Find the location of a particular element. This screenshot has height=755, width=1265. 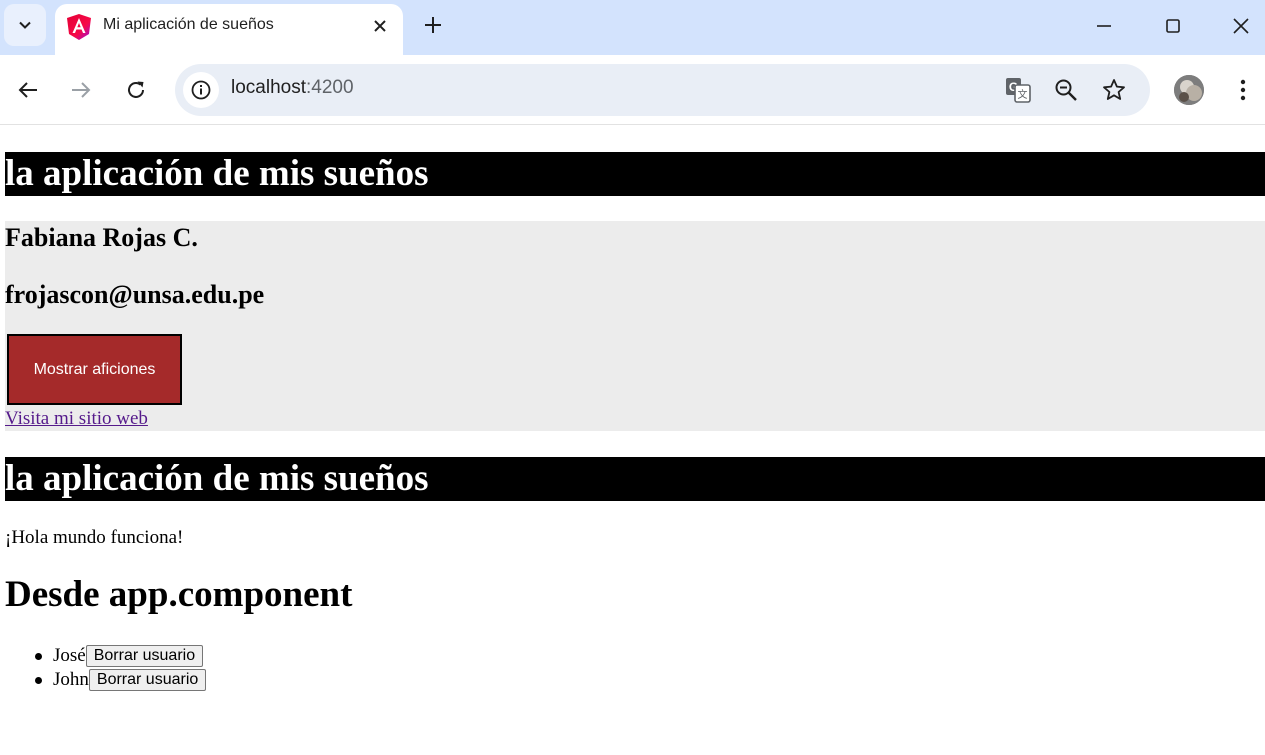

profile-email: frojascon@unsa.edu.pe is located at coordinates (135, 294).